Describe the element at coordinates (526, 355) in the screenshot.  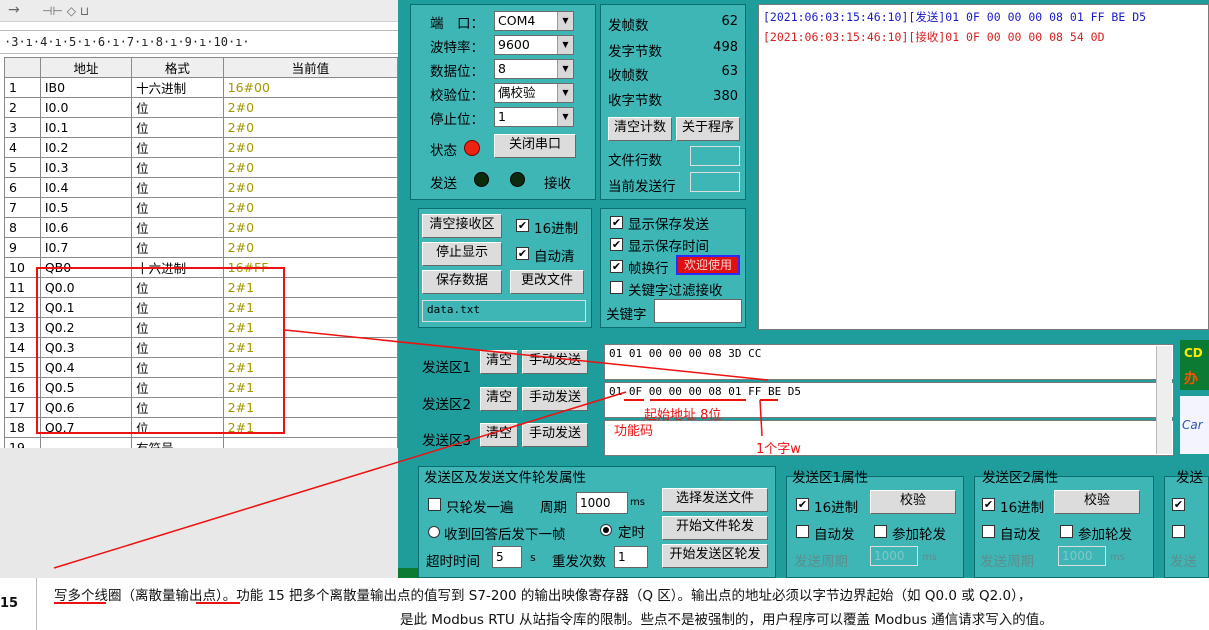
I see `pointer-line-top` at that location.